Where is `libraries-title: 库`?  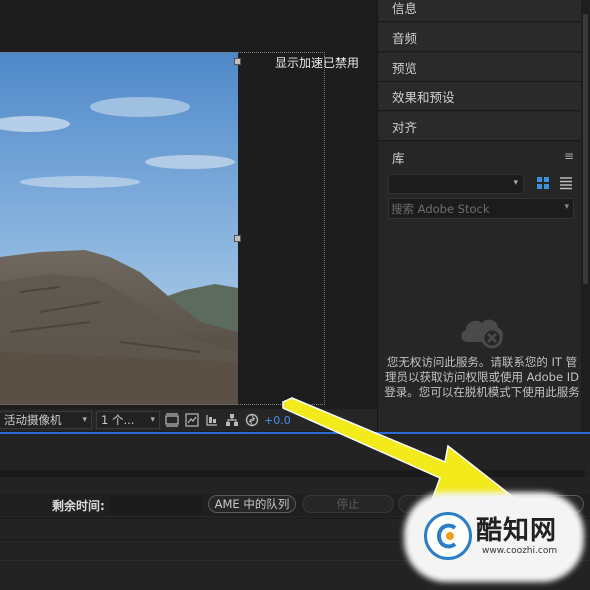 libraries-title: 库 is located at coordinates (398, 158).